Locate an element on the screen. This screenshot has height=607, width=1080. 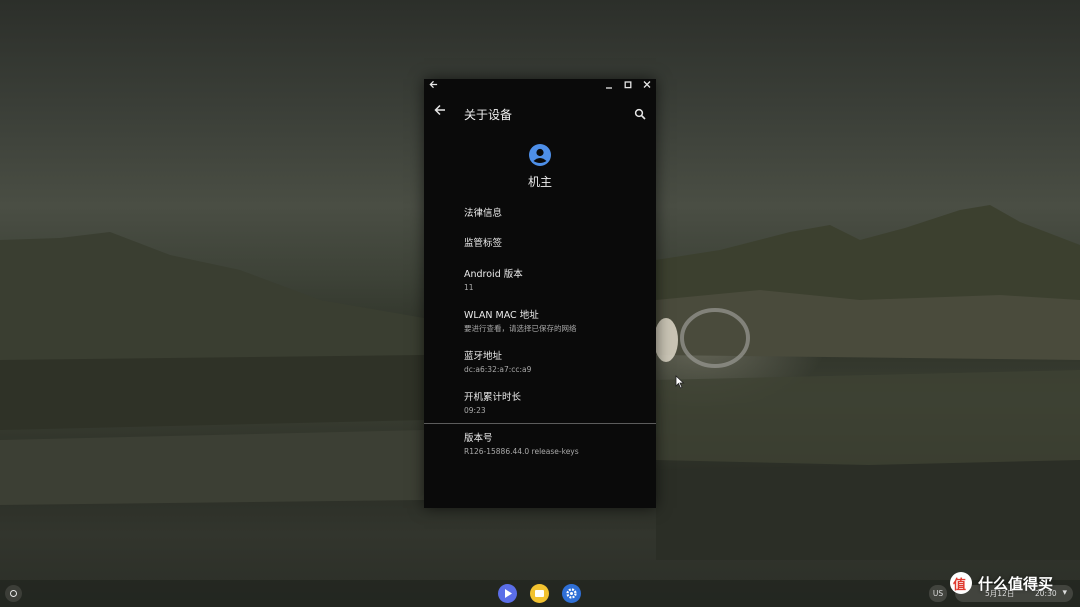
shelf-taskbar: US 5月12日 20:30 ▾ is located at coordinates (540, 593).